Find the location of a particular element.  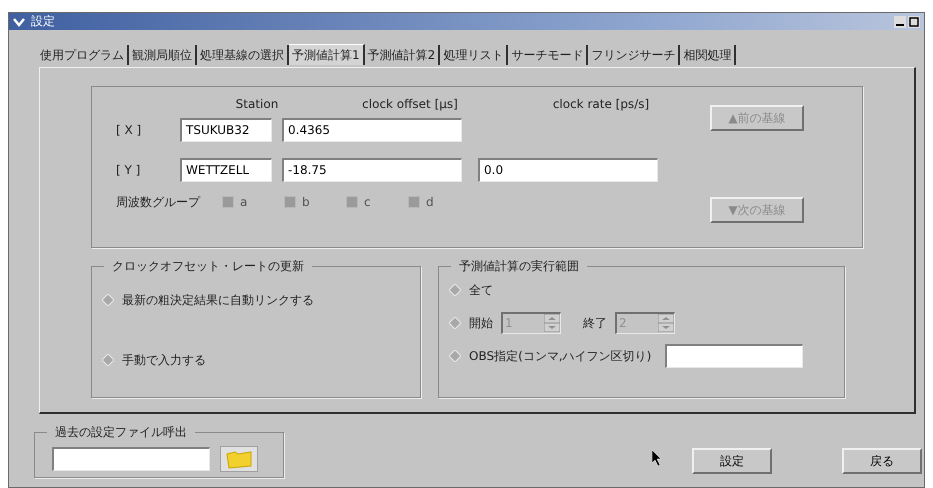

radio-label: 手動で入力する is located at coordinates (164, 360).